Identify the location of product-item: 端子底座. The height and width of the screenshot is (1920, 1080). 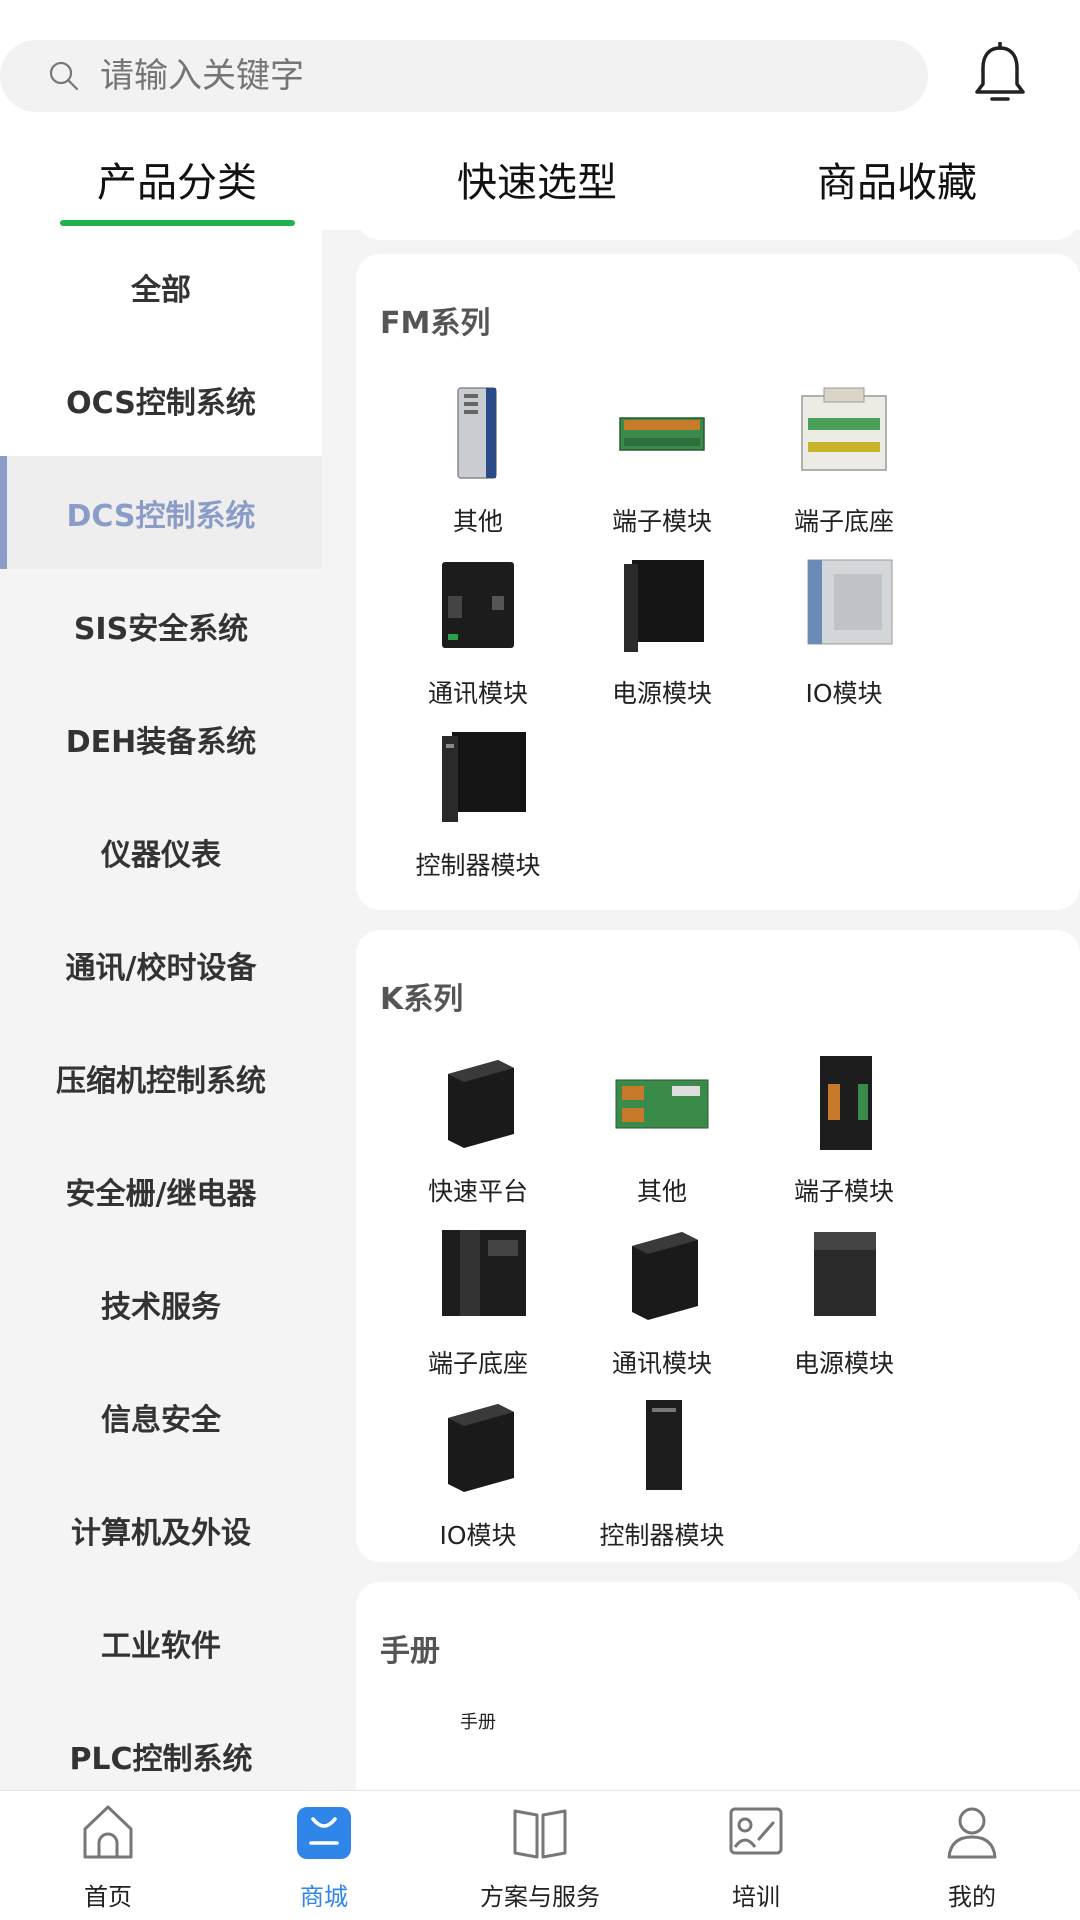
(844, 461).